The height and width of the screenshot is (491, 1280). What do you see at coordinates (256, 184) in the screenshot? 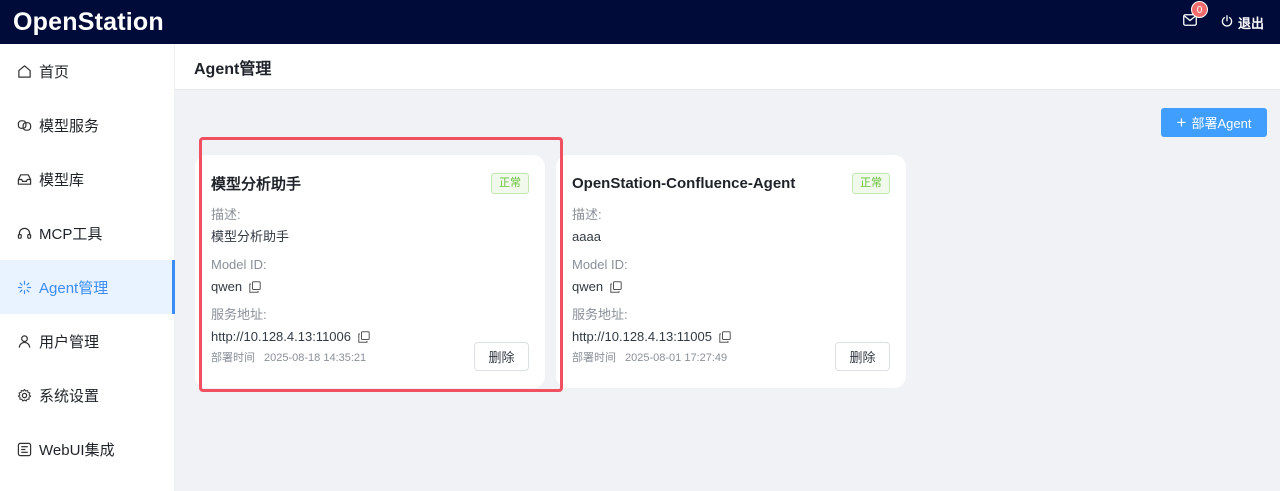
I see `agent-name: 模型分析助手` at bounding box center [256, 184].